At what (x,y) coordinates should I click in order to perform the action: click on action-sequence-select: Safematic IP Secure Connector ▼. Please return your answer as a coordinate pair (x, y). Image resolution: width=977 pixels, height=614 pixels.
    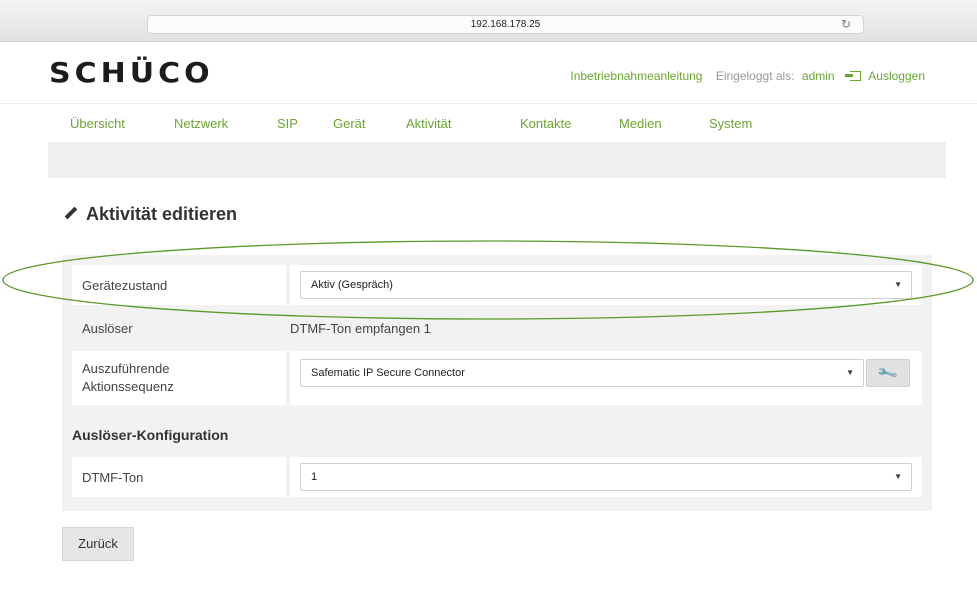
    Looking at the image, I should click on (582, 373).